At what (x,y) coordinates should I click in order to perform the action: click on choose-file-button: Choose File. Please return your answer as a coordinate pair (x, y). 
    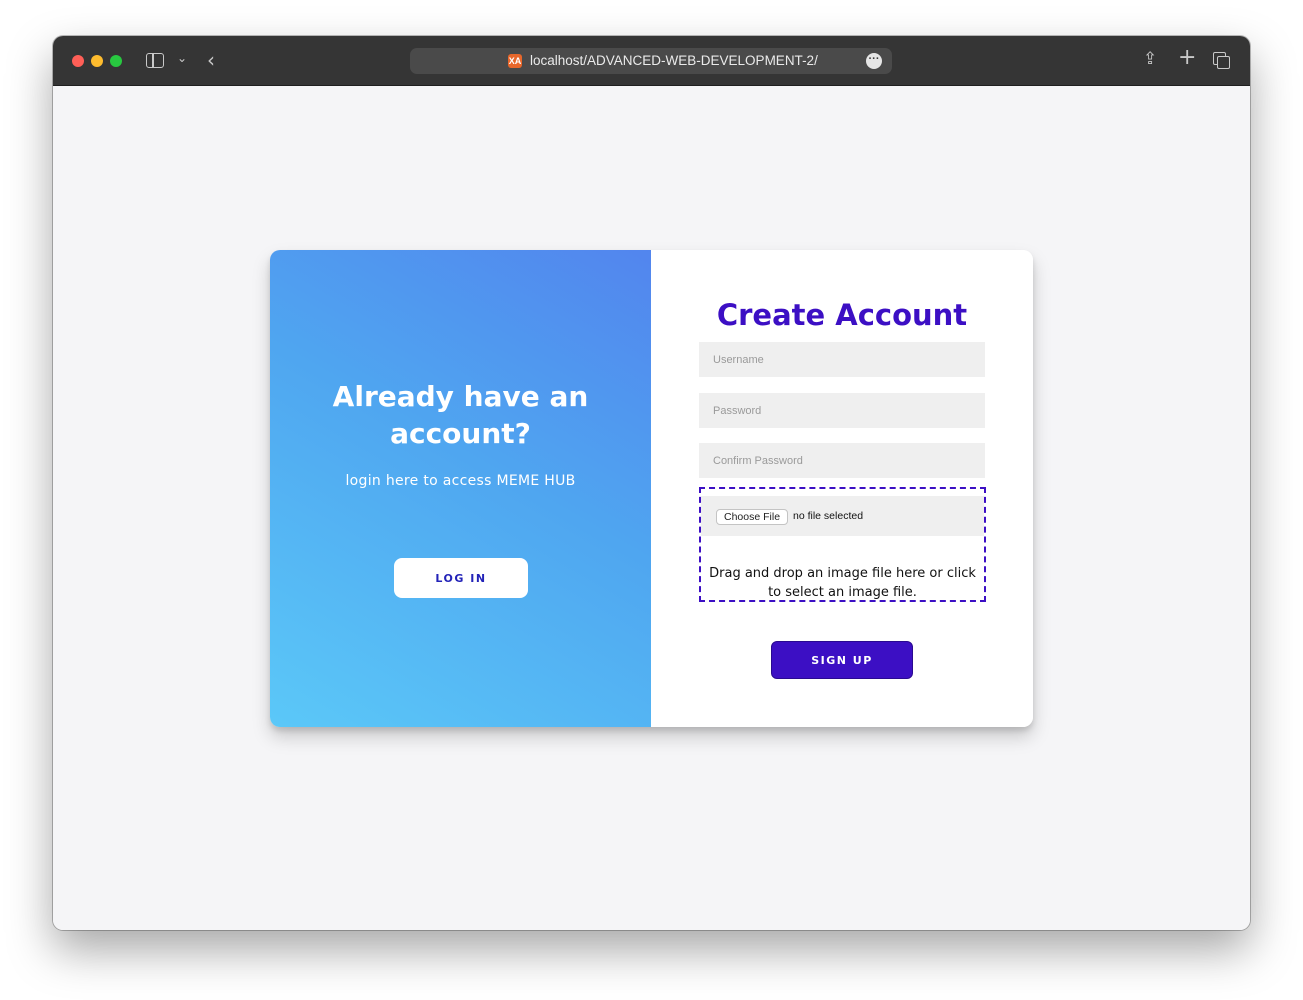
    Looking at the image, I should click on (752, 517).